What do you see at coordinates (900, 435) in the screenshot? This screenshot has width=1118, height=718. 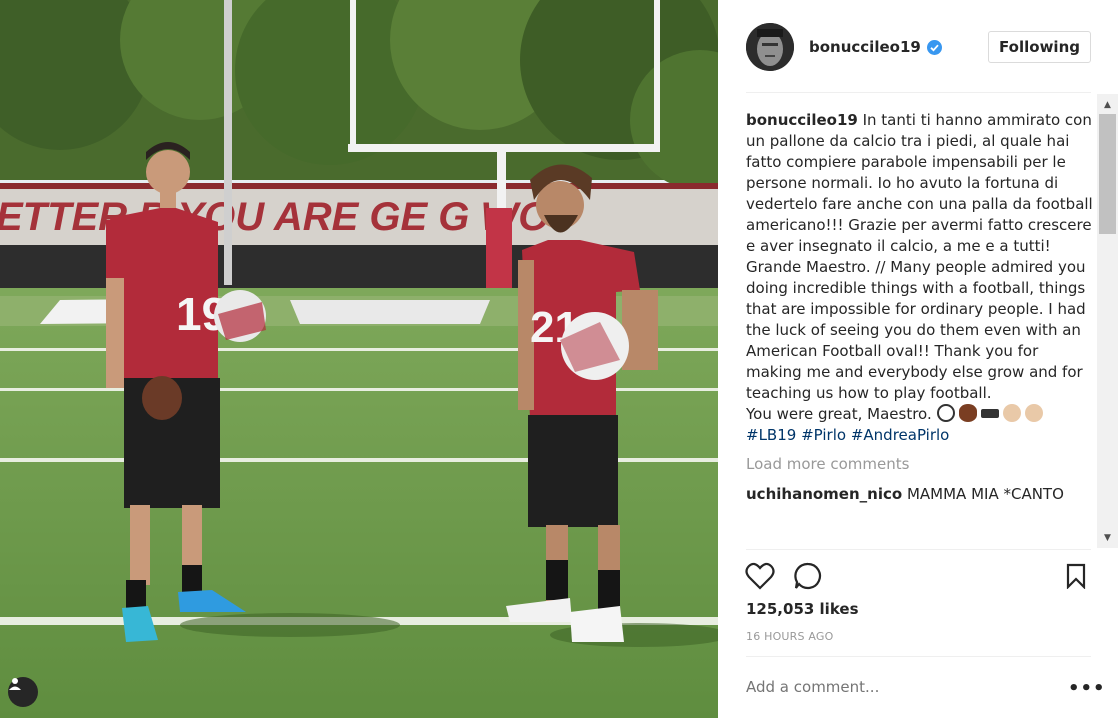 I see `hashtag-link: #AndreaPirlo` at bounding box center [900, 435].